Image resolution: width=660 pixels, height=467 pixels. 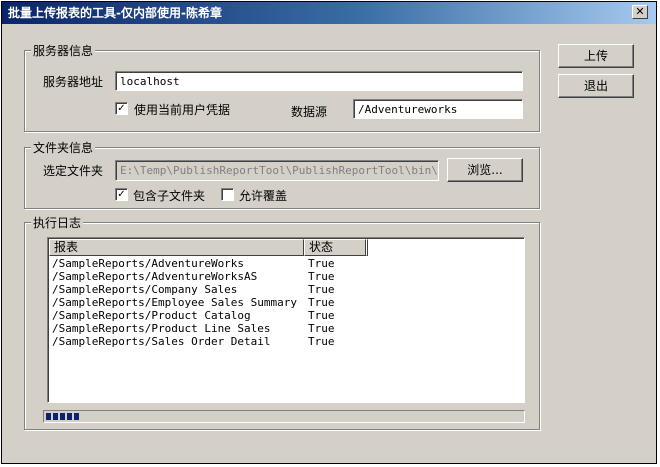 I want to click on title-bar: 批量上传报表的工具-仅内部使用-陈希章 ✕, so click(x=329, y=13).